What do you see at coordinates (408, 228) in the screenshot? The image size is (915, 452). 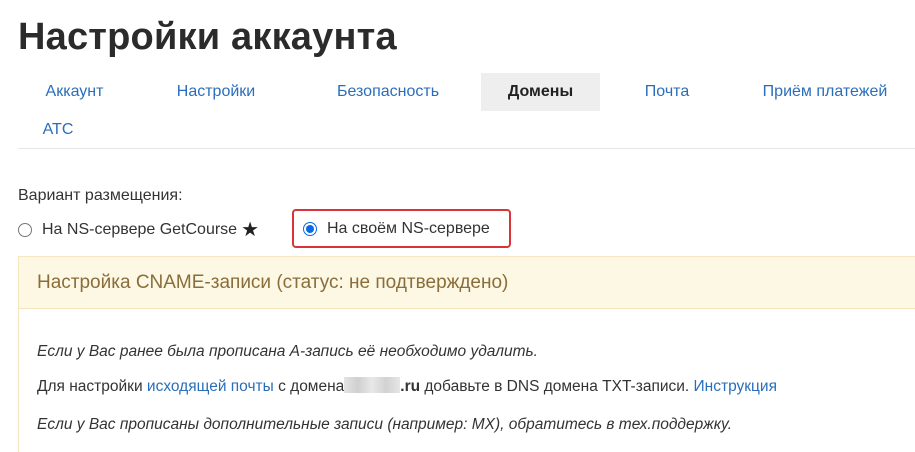 I see `radio-own-ns-label: На своём NS-сервере` at bounding box center [408, 228].